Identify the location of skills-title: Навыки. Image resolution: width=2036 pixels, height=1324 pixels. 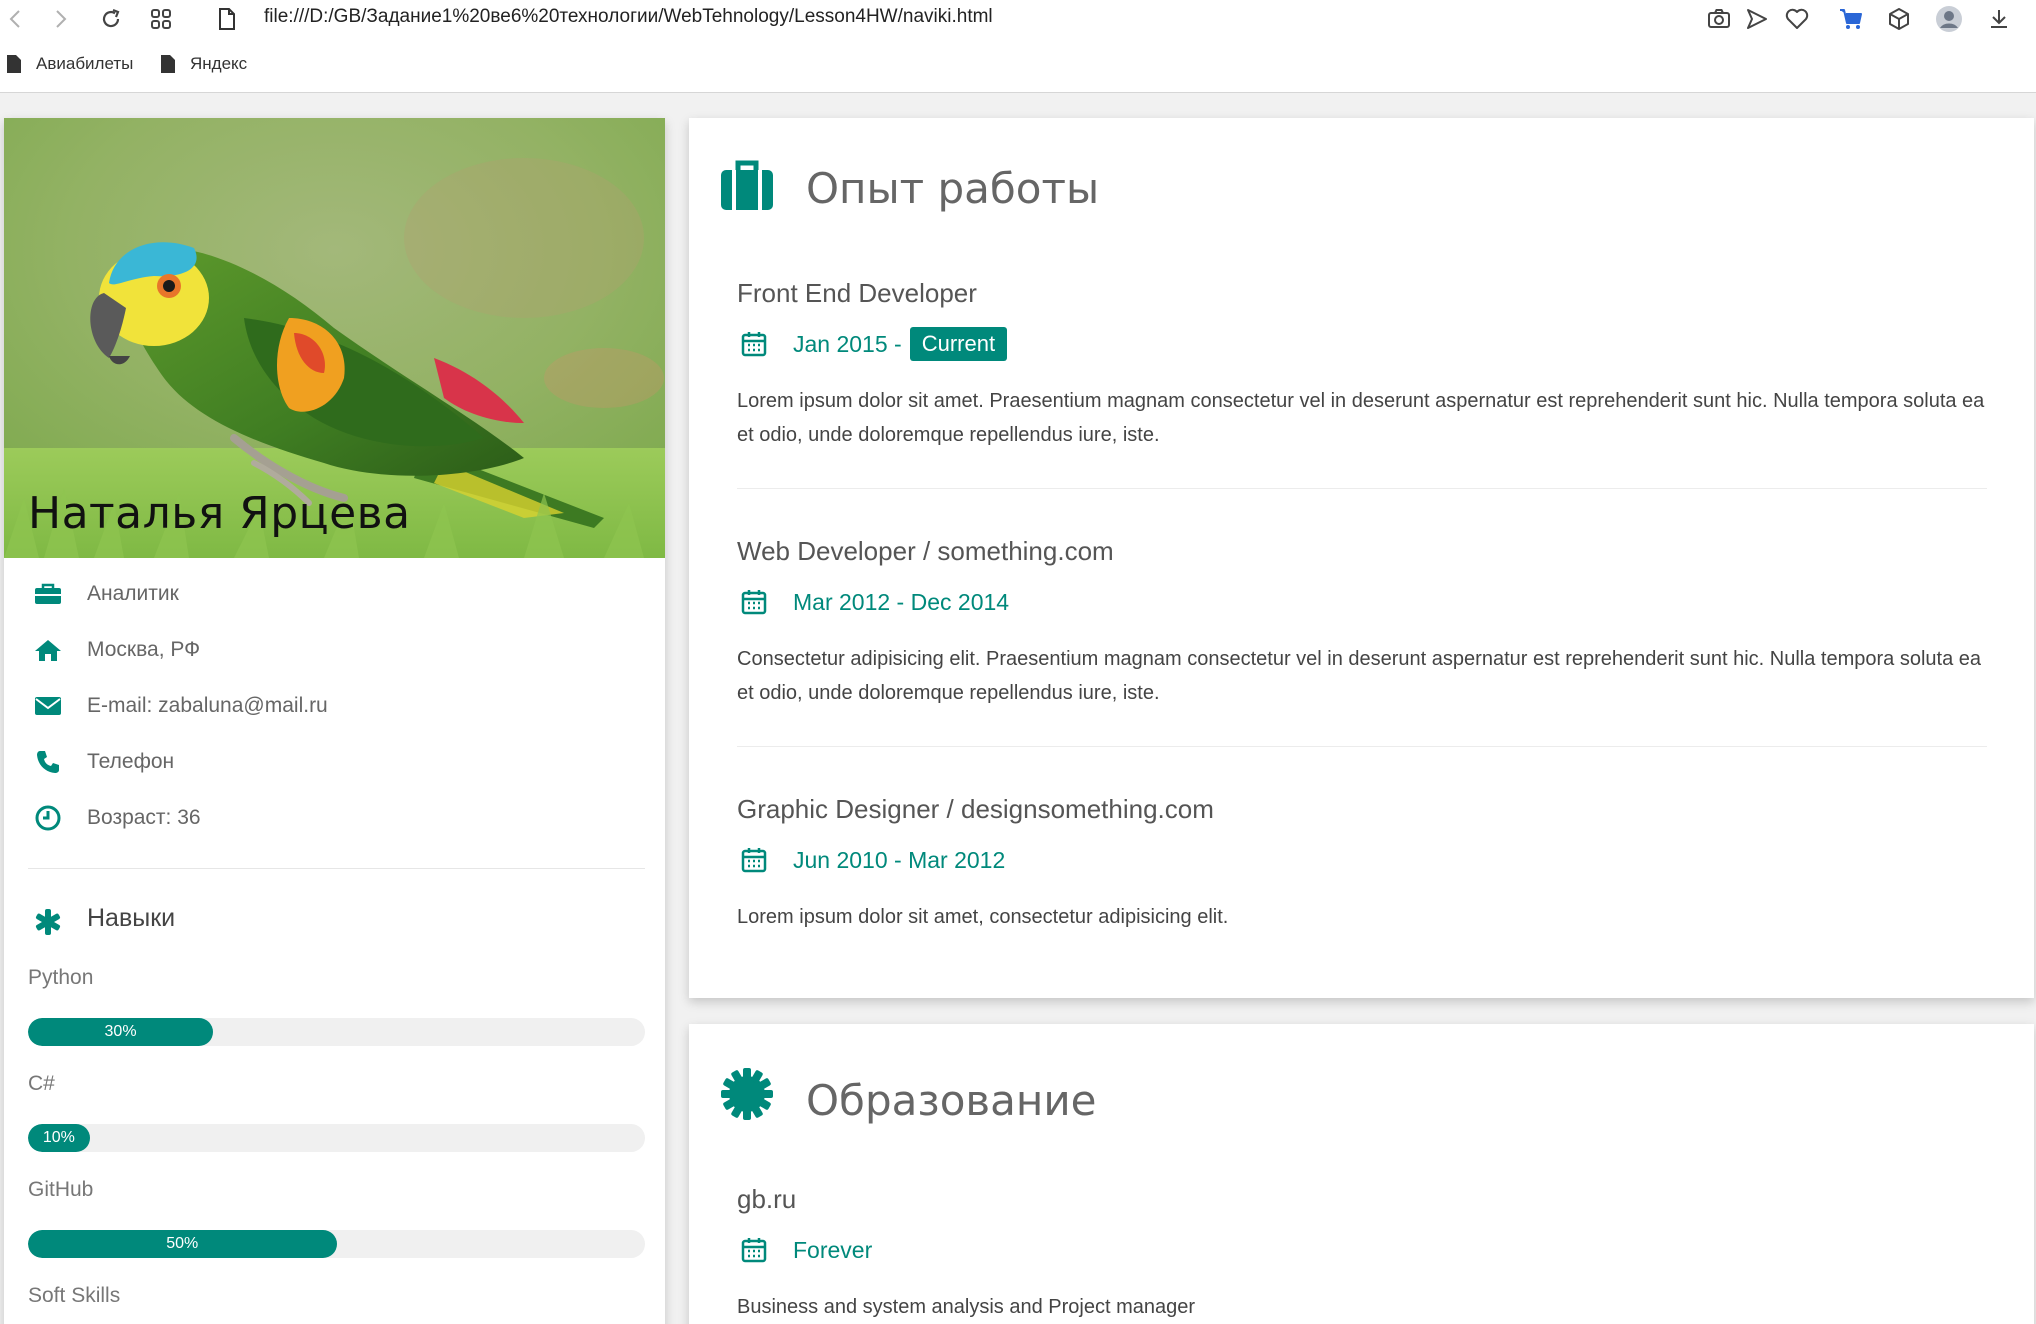
(131, 918).